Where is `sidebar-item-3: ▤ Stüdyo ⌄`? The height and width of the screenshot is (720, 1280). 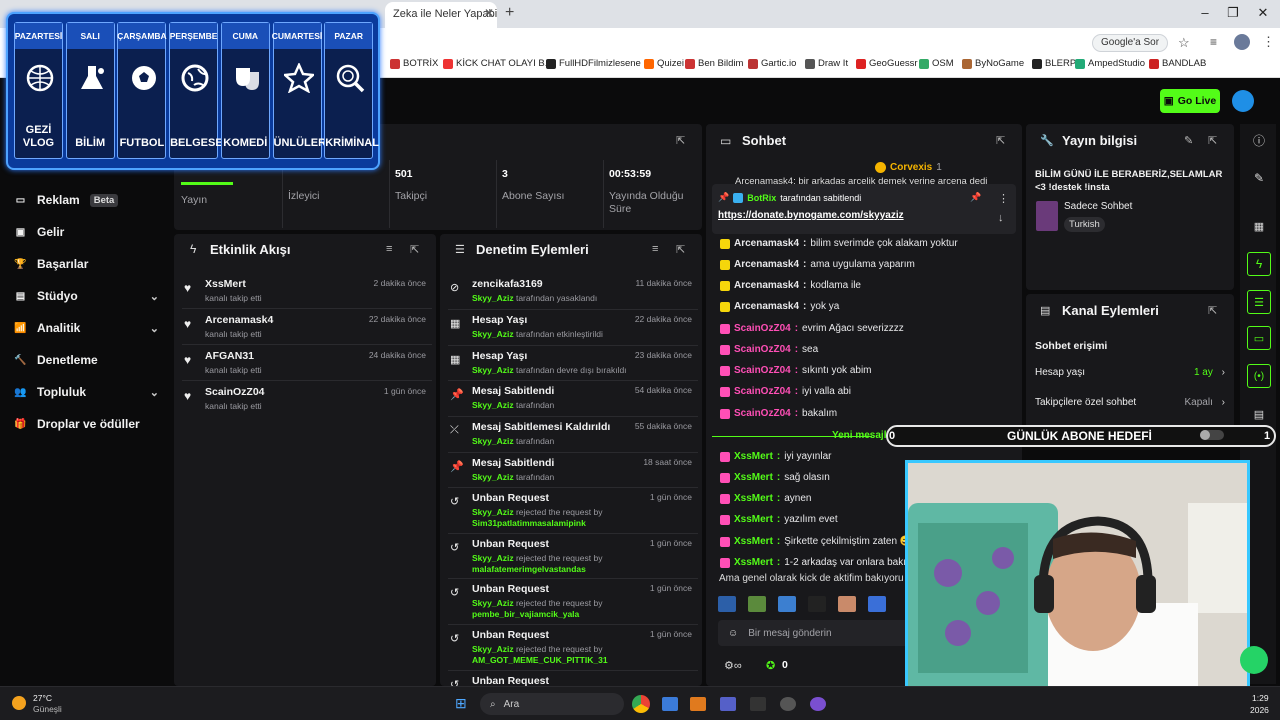 sidebar-item-3: ▤ Stüdyo ⌄ is located at coordinates (86, 296).